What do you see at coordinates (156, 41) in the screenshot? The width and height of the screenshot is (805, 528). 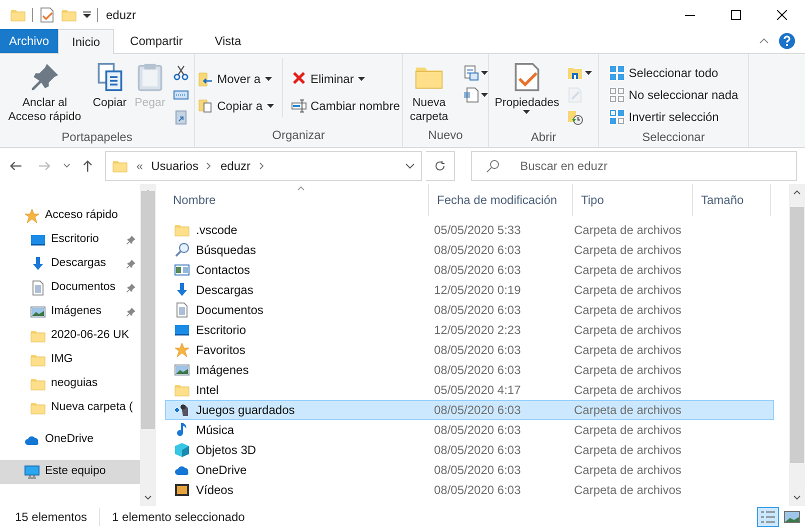 I see `ribbon-tab: Compartir` at bounding box center [156, 41].